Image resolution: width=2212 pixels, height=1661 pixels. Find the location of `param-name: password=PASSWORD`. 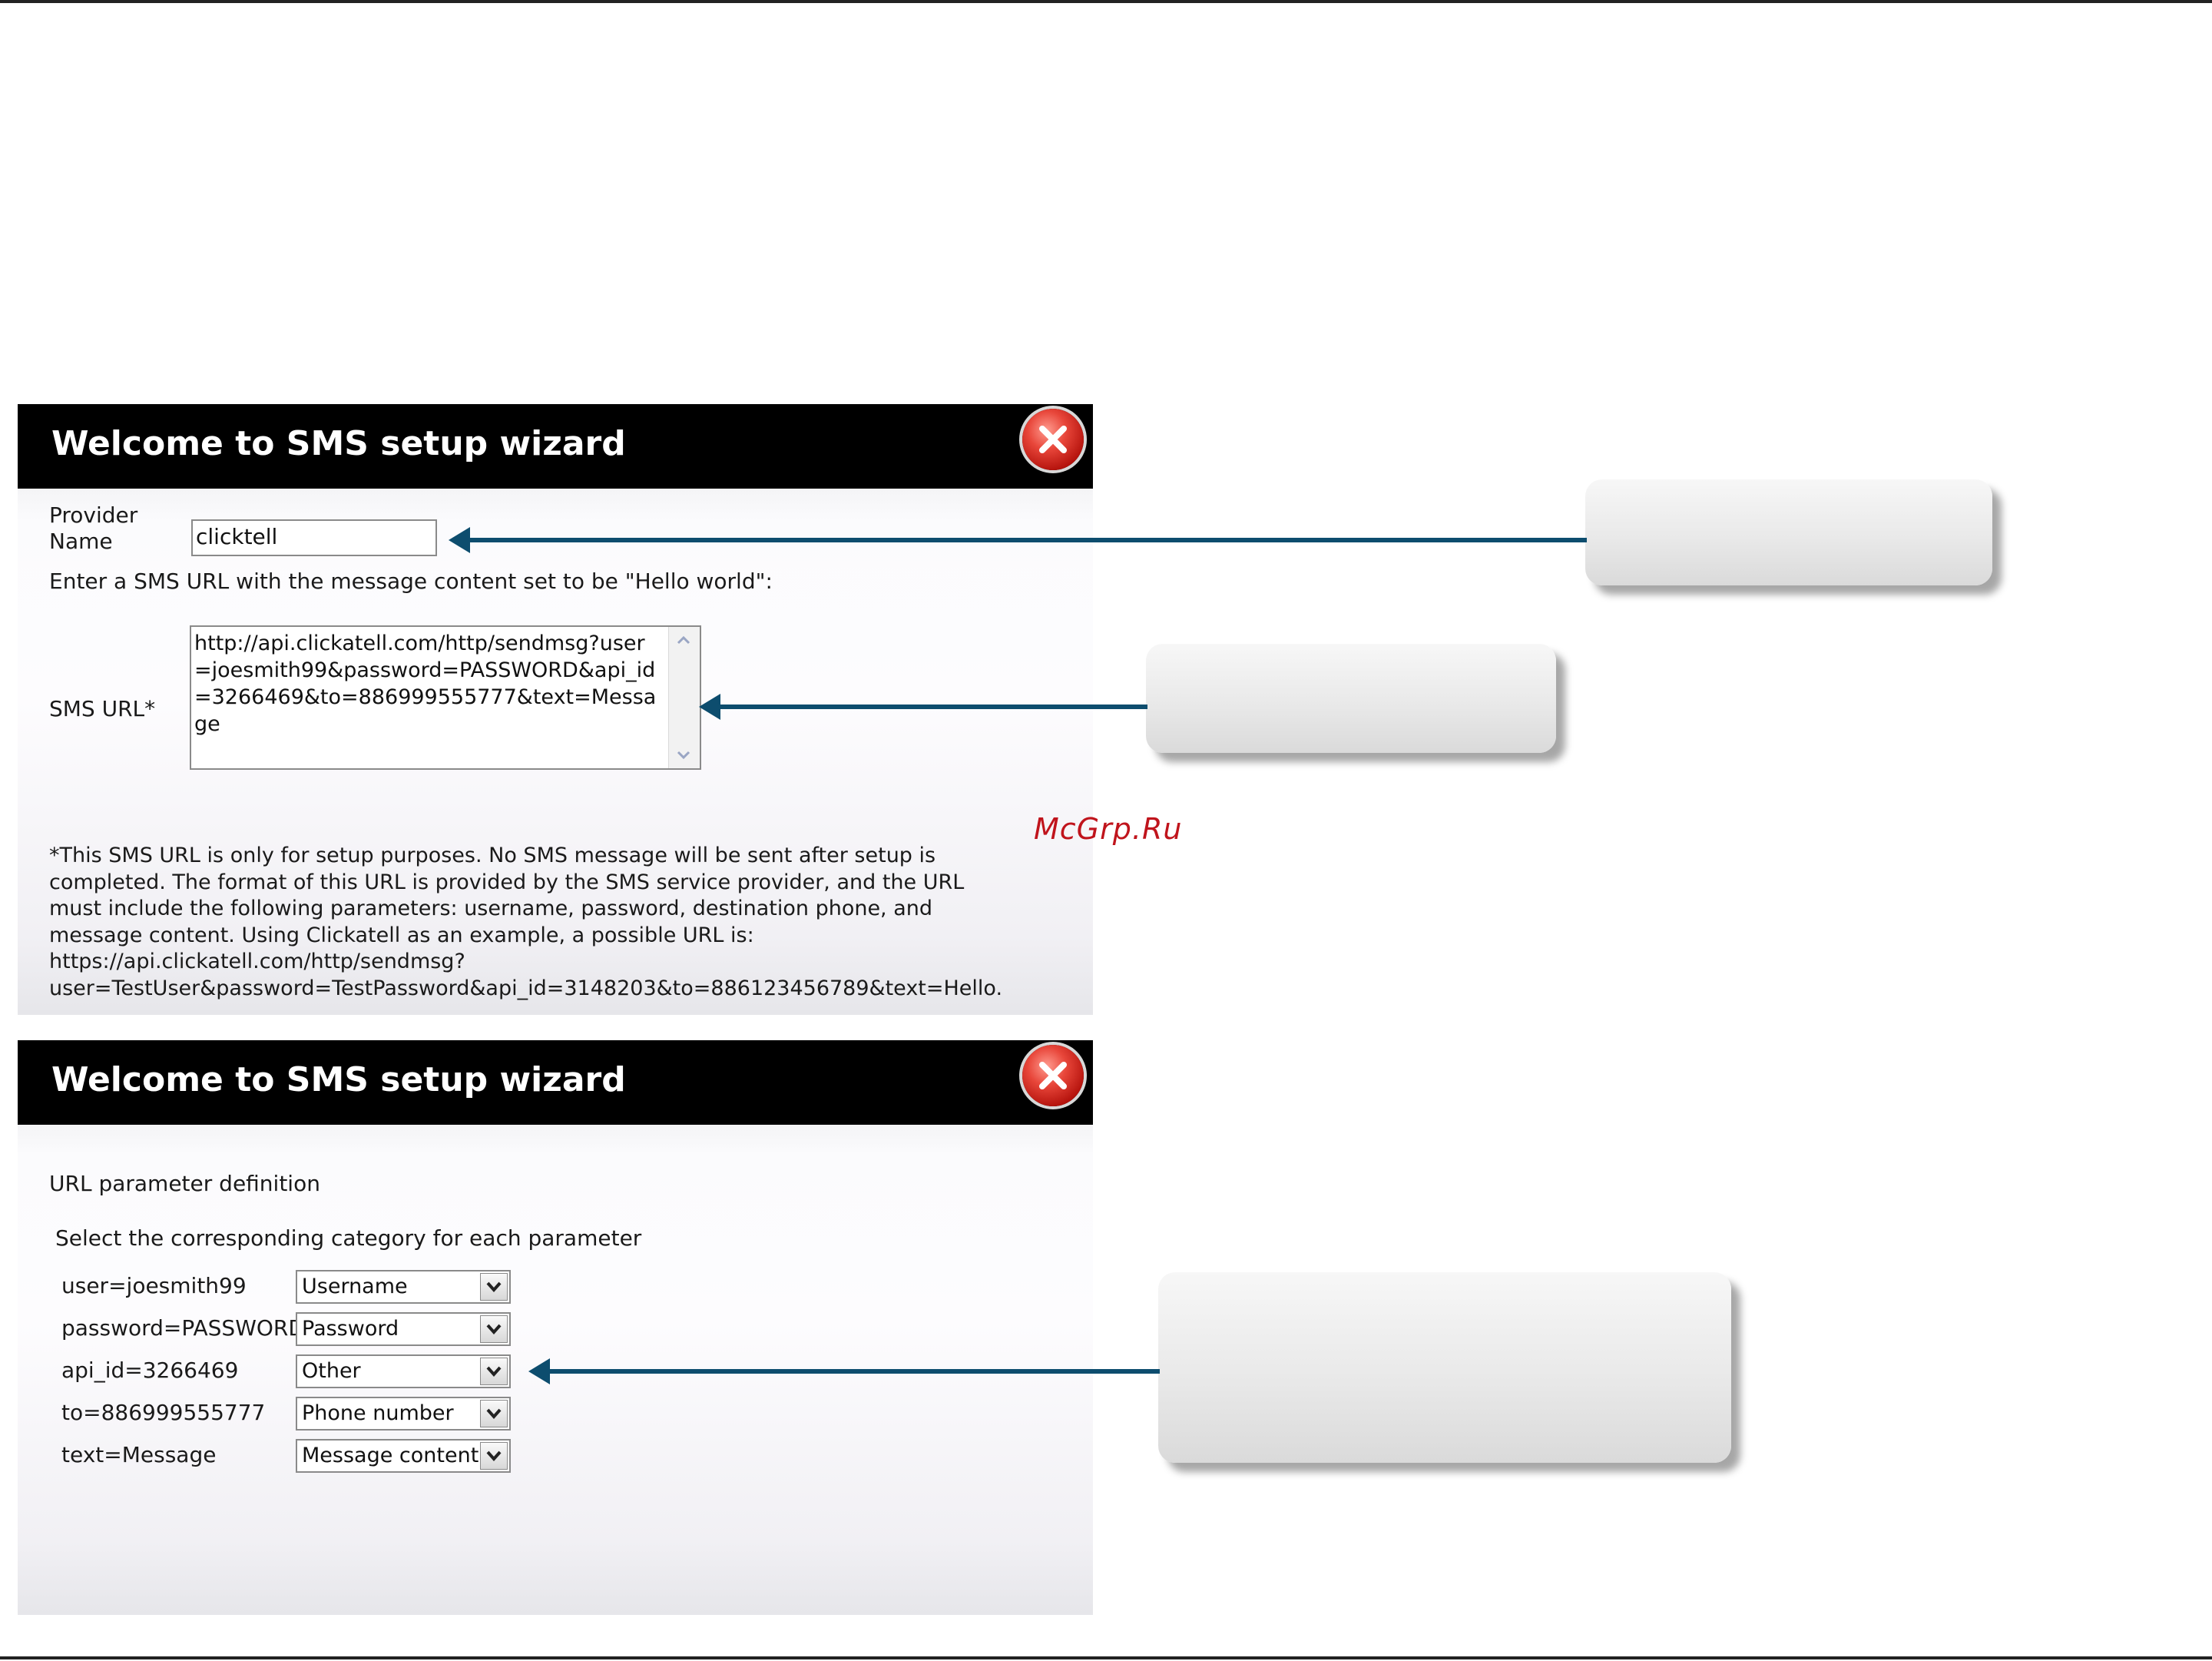

param-name: password=PASSWORD is located at coordinates (183, 1328).